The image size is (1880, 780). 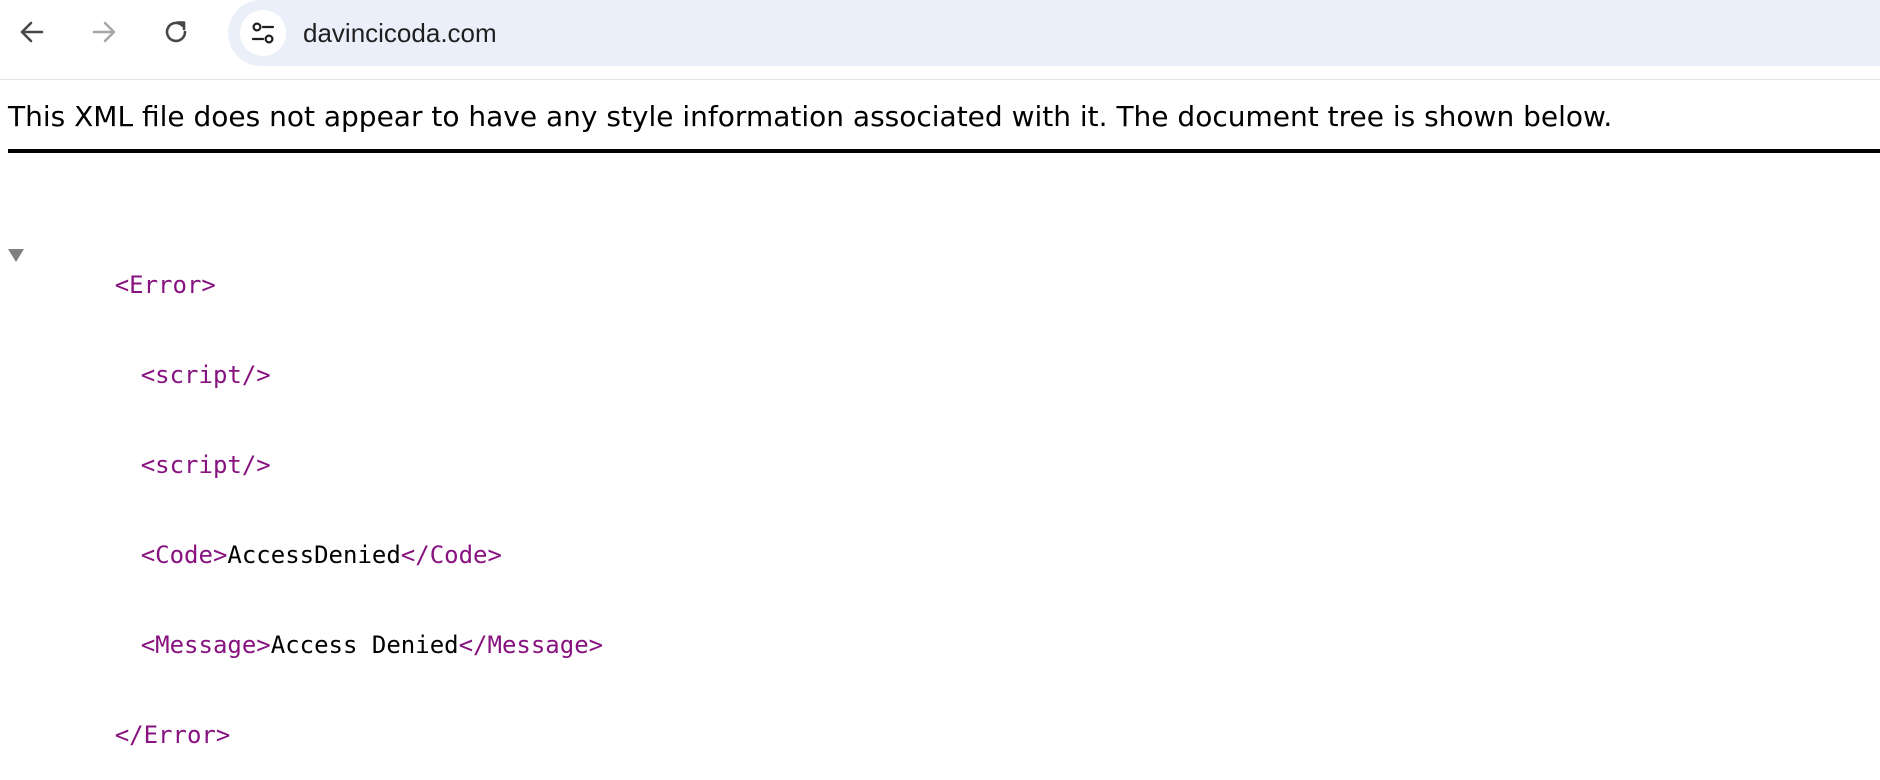 I want to click on reload-icon, so click(x=176, y=32).